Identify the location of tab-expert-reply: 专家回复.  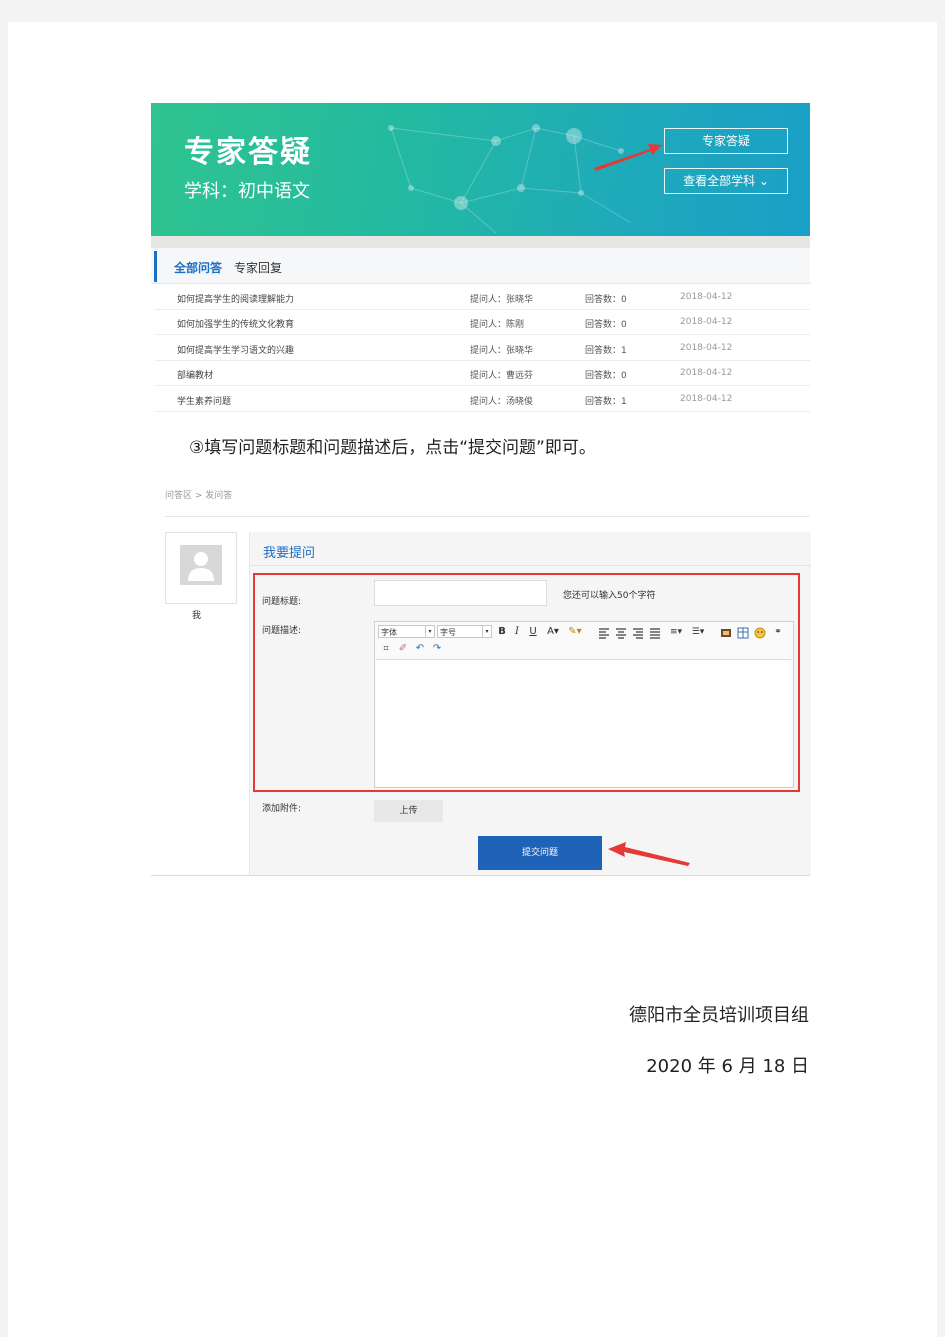
(258, 267).